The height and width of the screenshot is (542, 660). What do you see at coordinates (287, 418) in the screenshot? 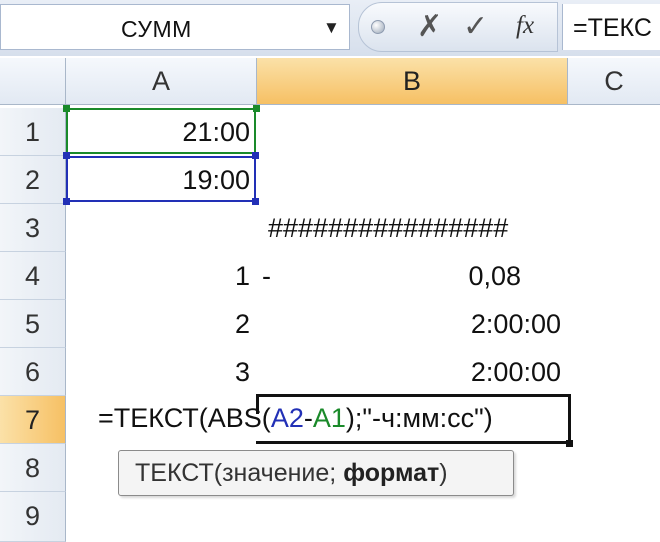
I see `formula-ref-a2: A2` at bounding box center [287, 418].